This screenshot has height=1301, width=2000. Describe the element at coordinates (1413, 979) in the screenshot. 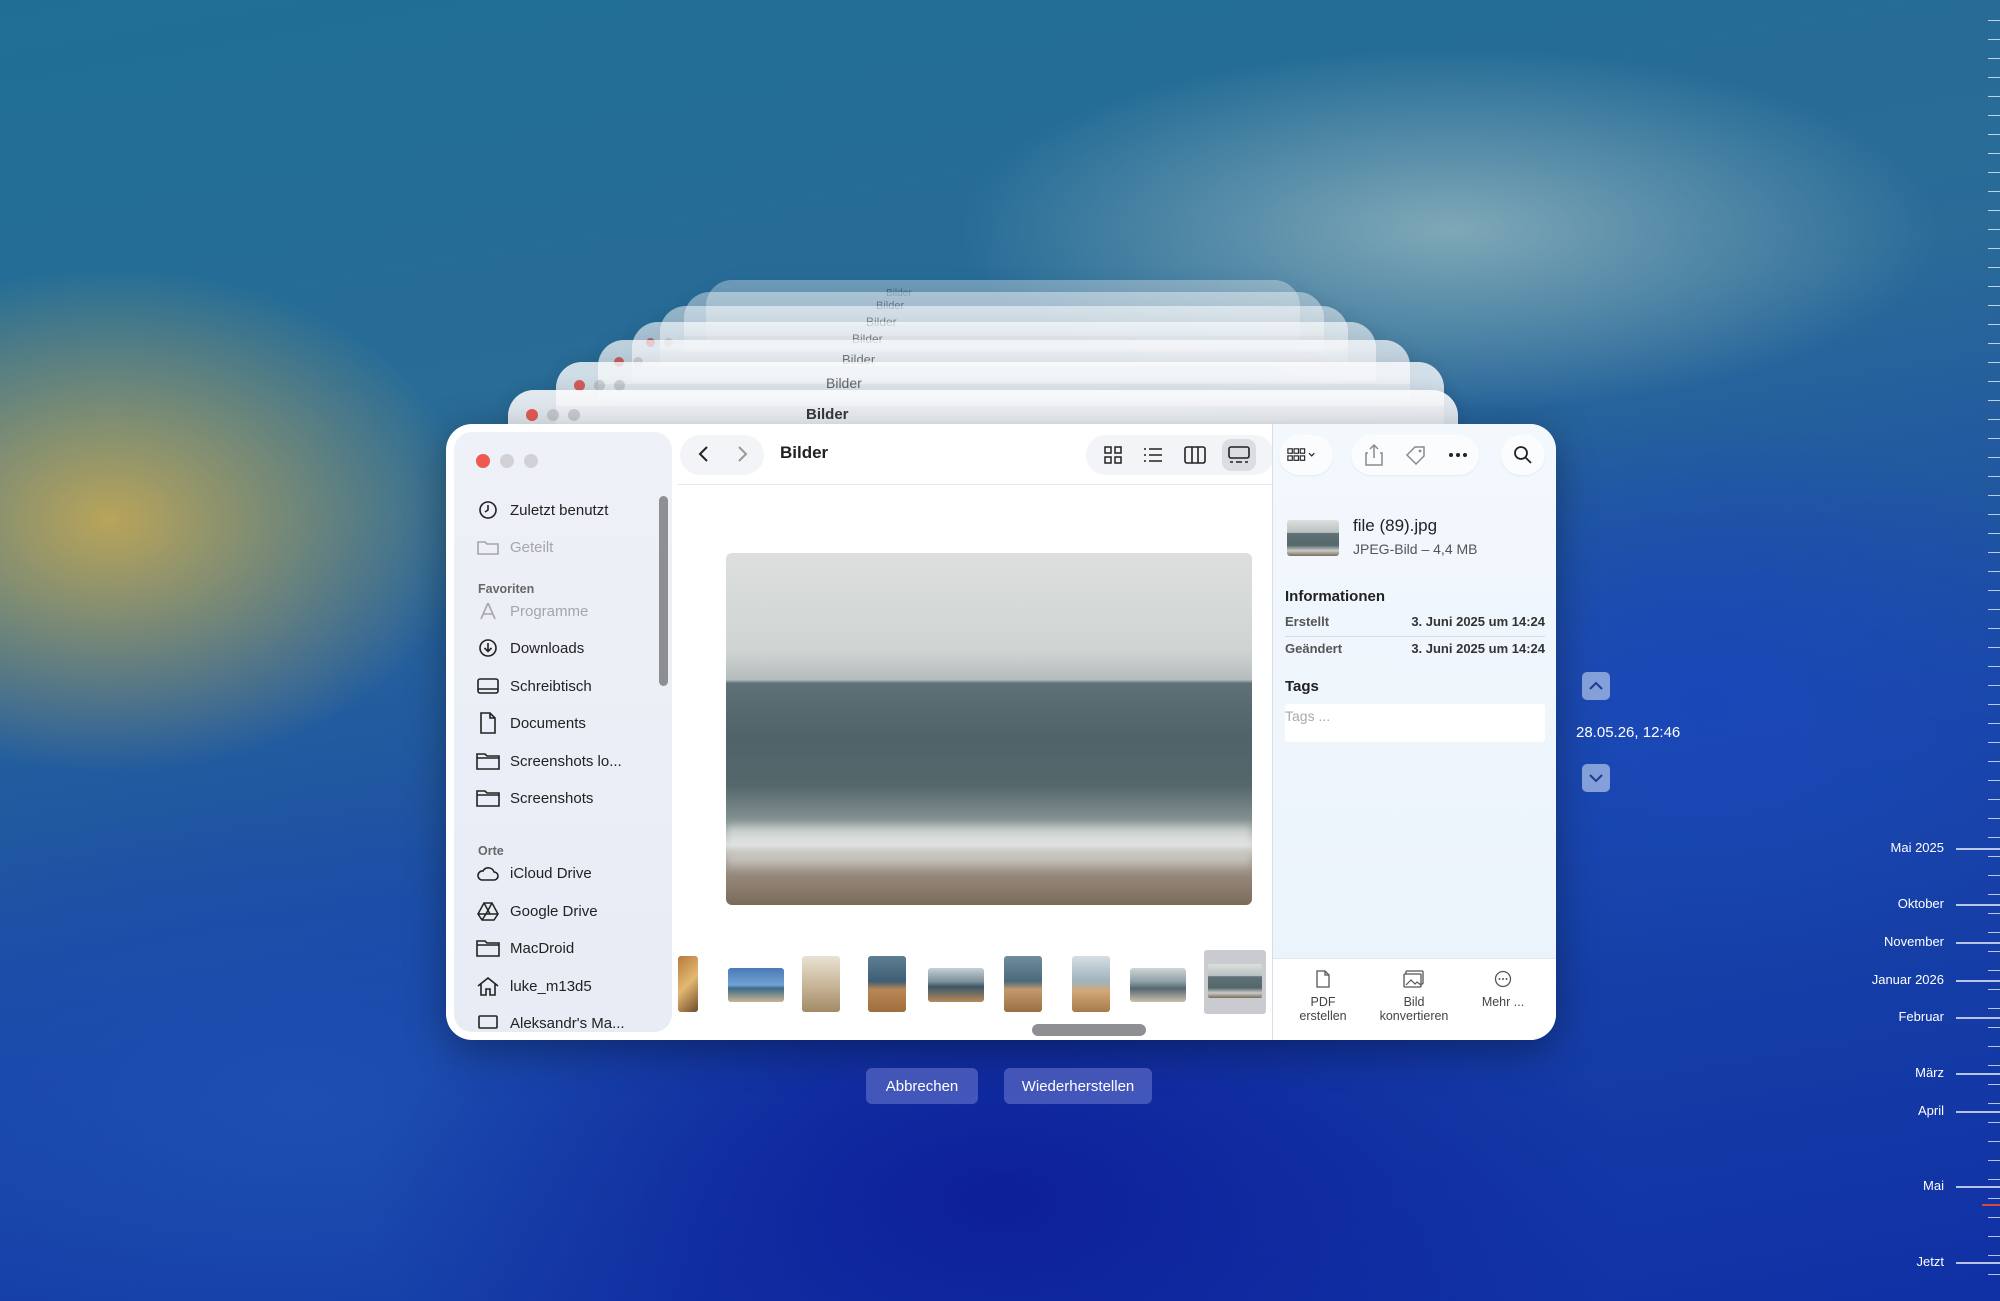

I see `image-convert-icon` at that location.